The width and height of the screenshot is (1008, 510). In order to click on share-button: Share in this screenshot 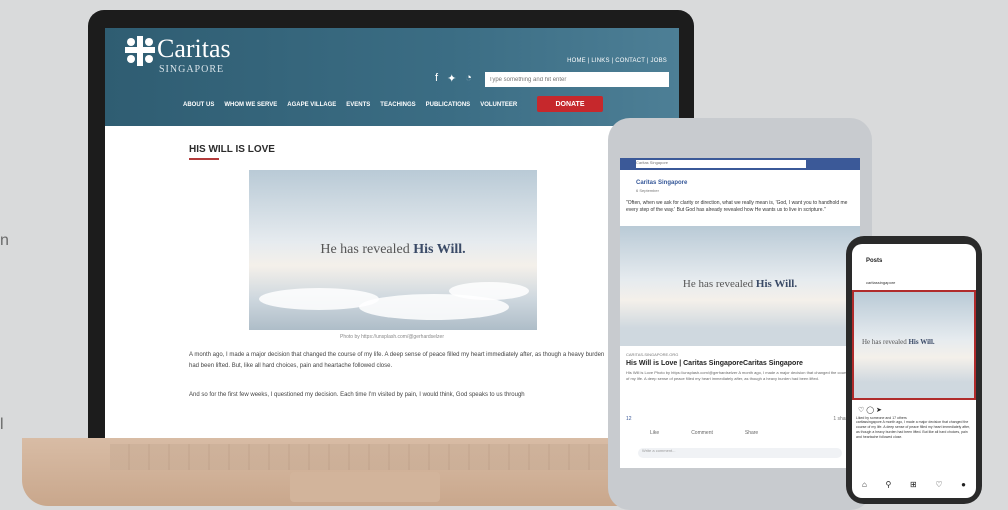, I will do `click(751, 433)`.